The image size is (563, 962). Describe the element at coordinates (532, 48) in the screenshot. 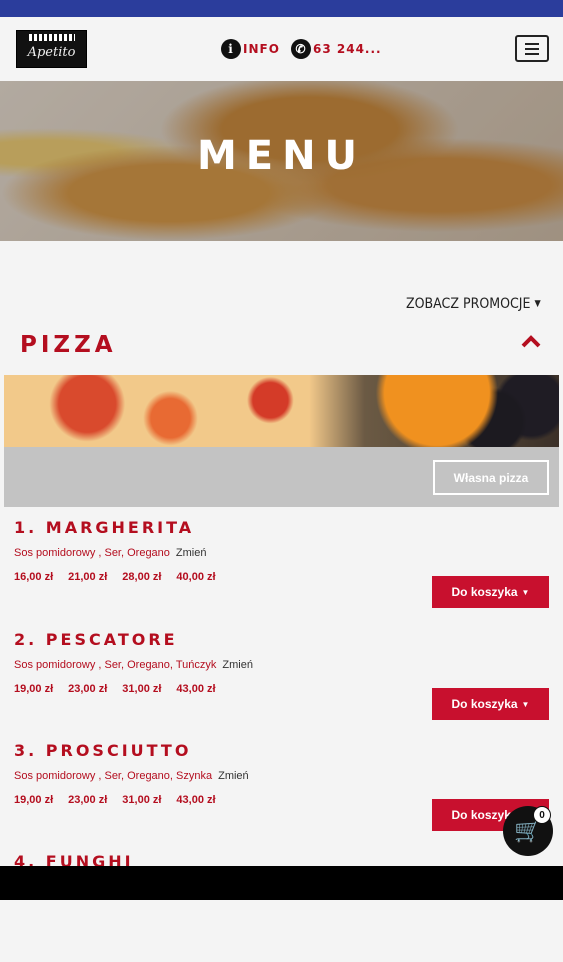

I see `hamburger-menu-icon` at that location.